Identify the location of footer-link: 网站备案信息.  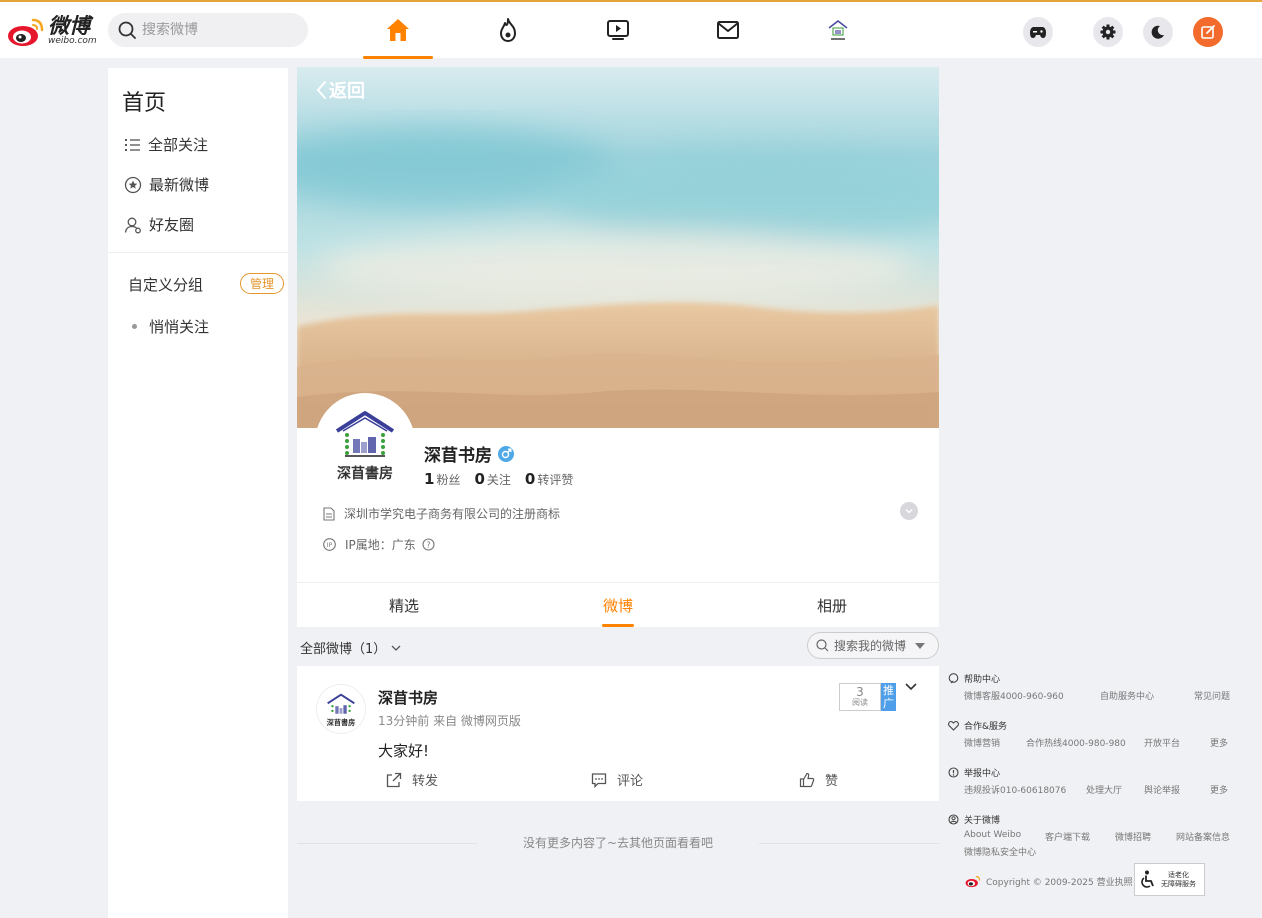
(1203, 836).